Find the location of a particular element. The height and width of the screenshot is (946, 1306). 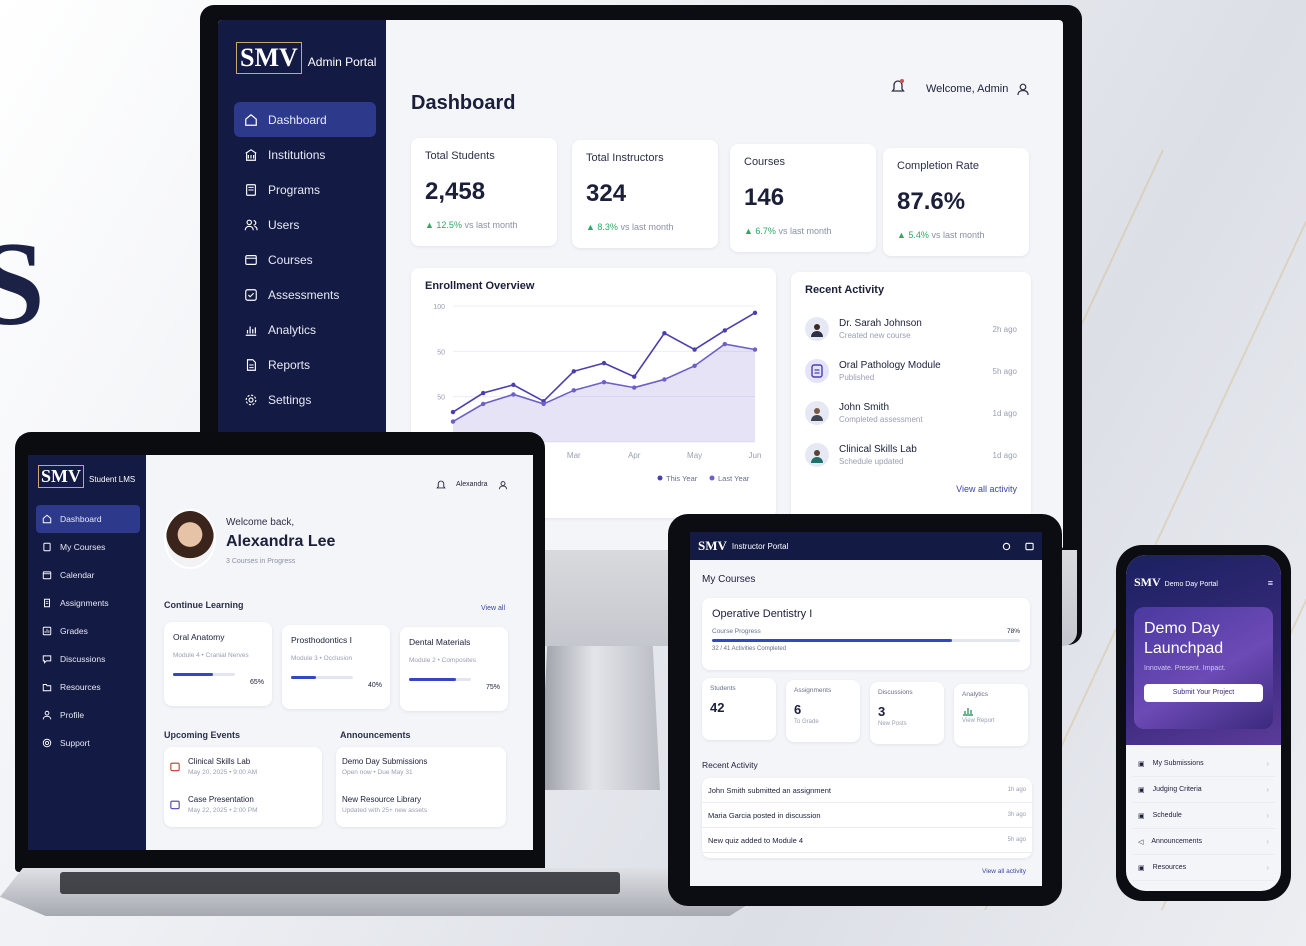

user-name: Alexandra is located at coordinates (472, 484).